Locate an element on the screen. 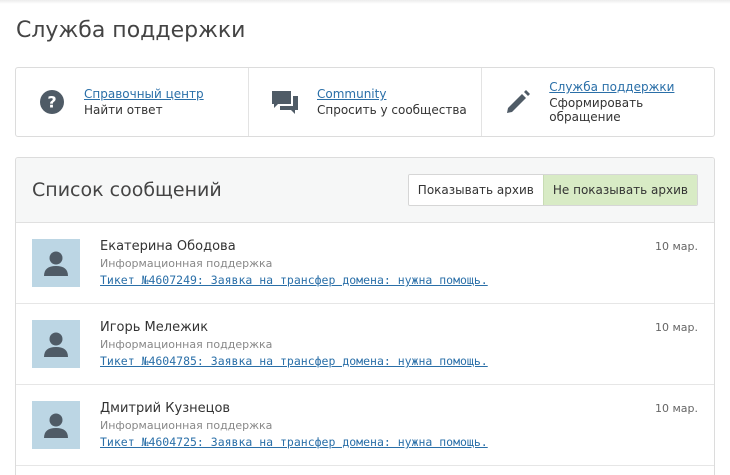 This screenshot has width=730, height=475. card-support-text: Служба поддержки Сформировать обращение is located at coordinates (631, 102).